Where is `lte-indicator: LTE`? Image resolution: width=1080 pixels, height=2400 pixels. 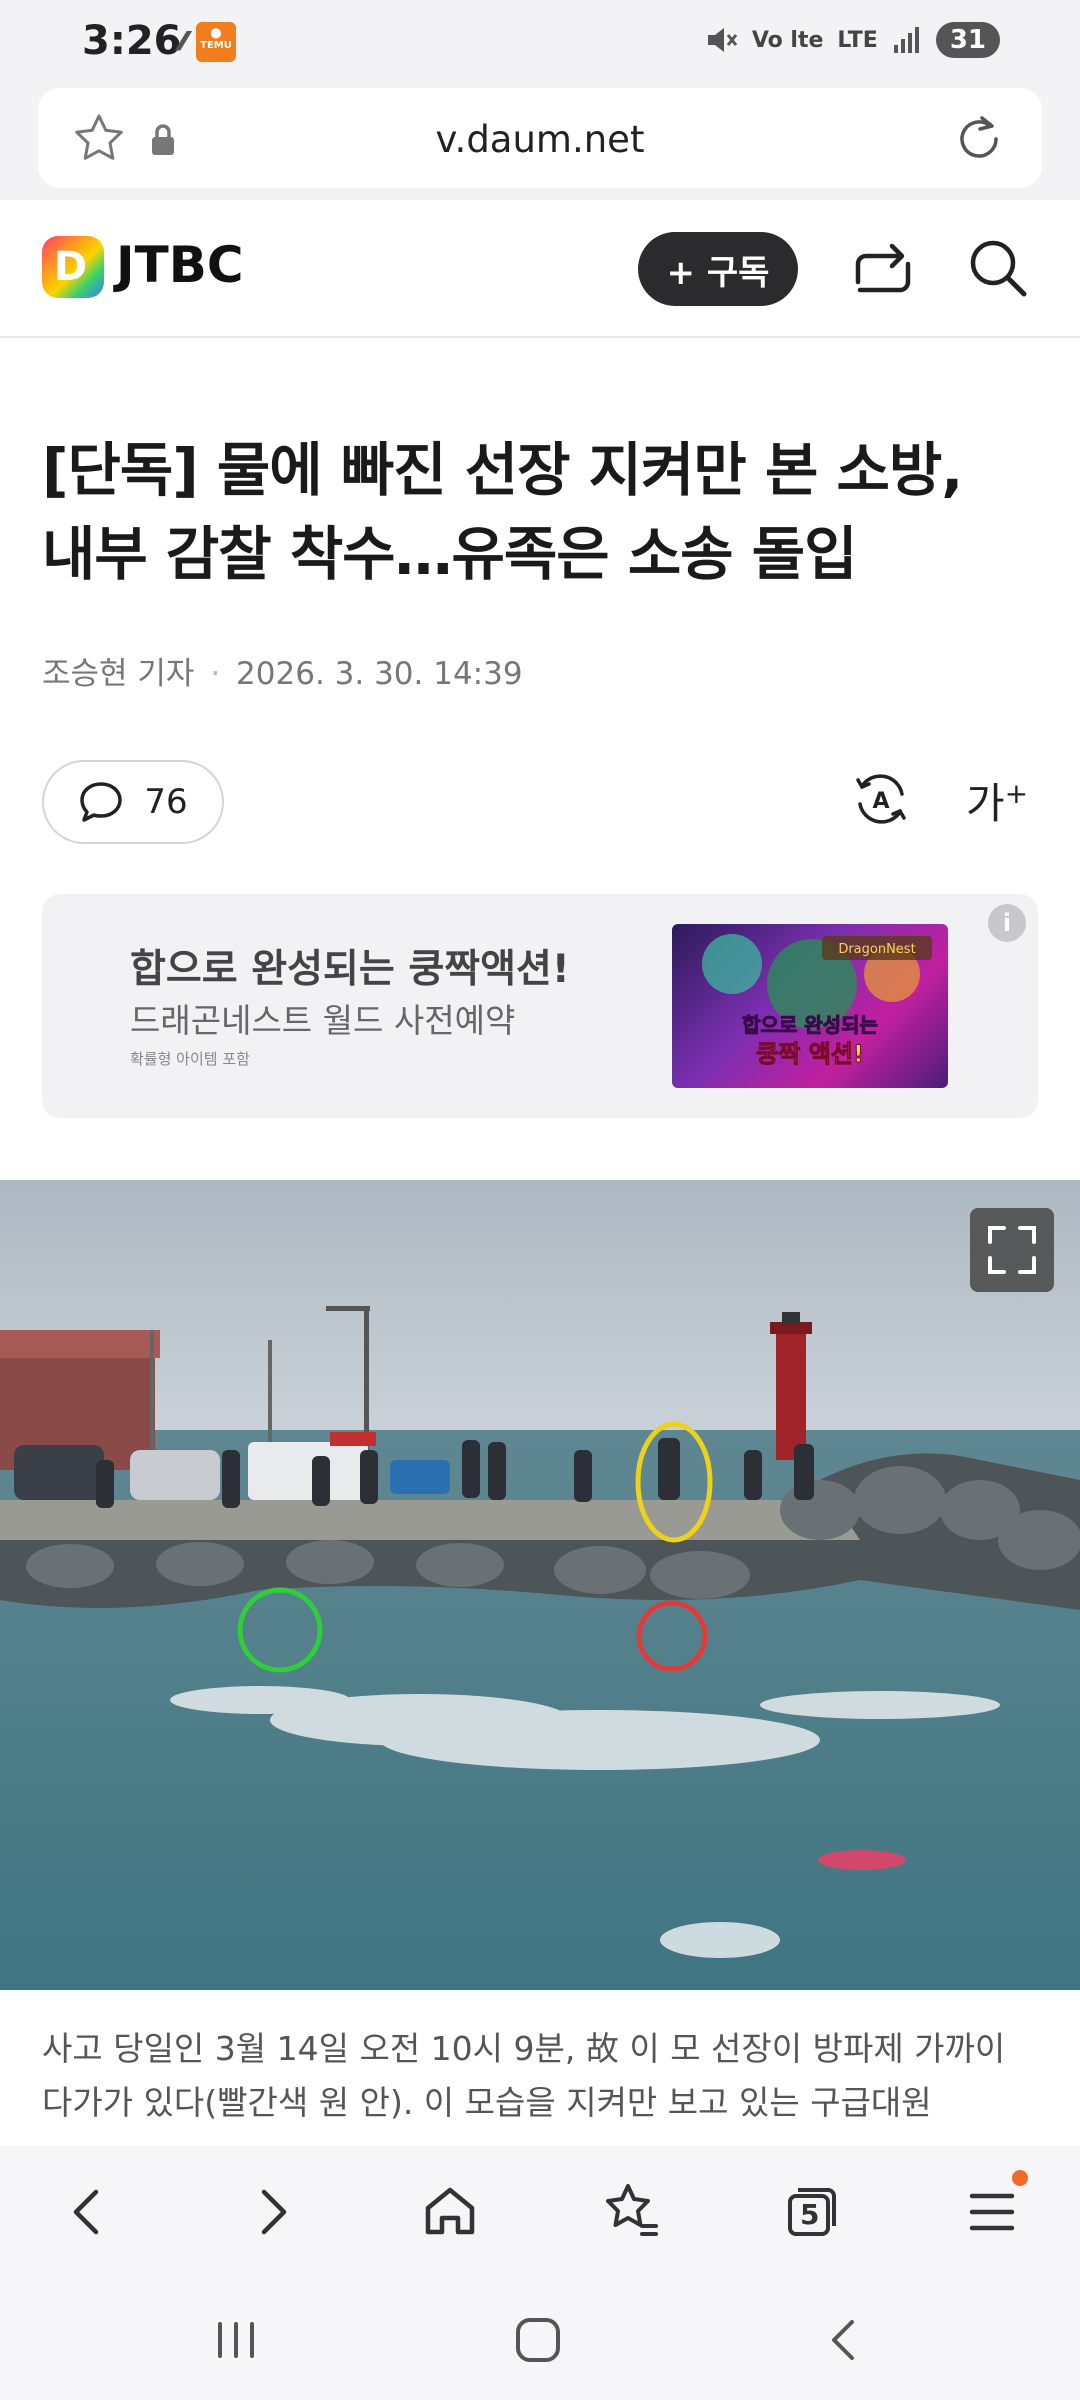 lte-indicator: LTE is located at coordinates (857, 40).